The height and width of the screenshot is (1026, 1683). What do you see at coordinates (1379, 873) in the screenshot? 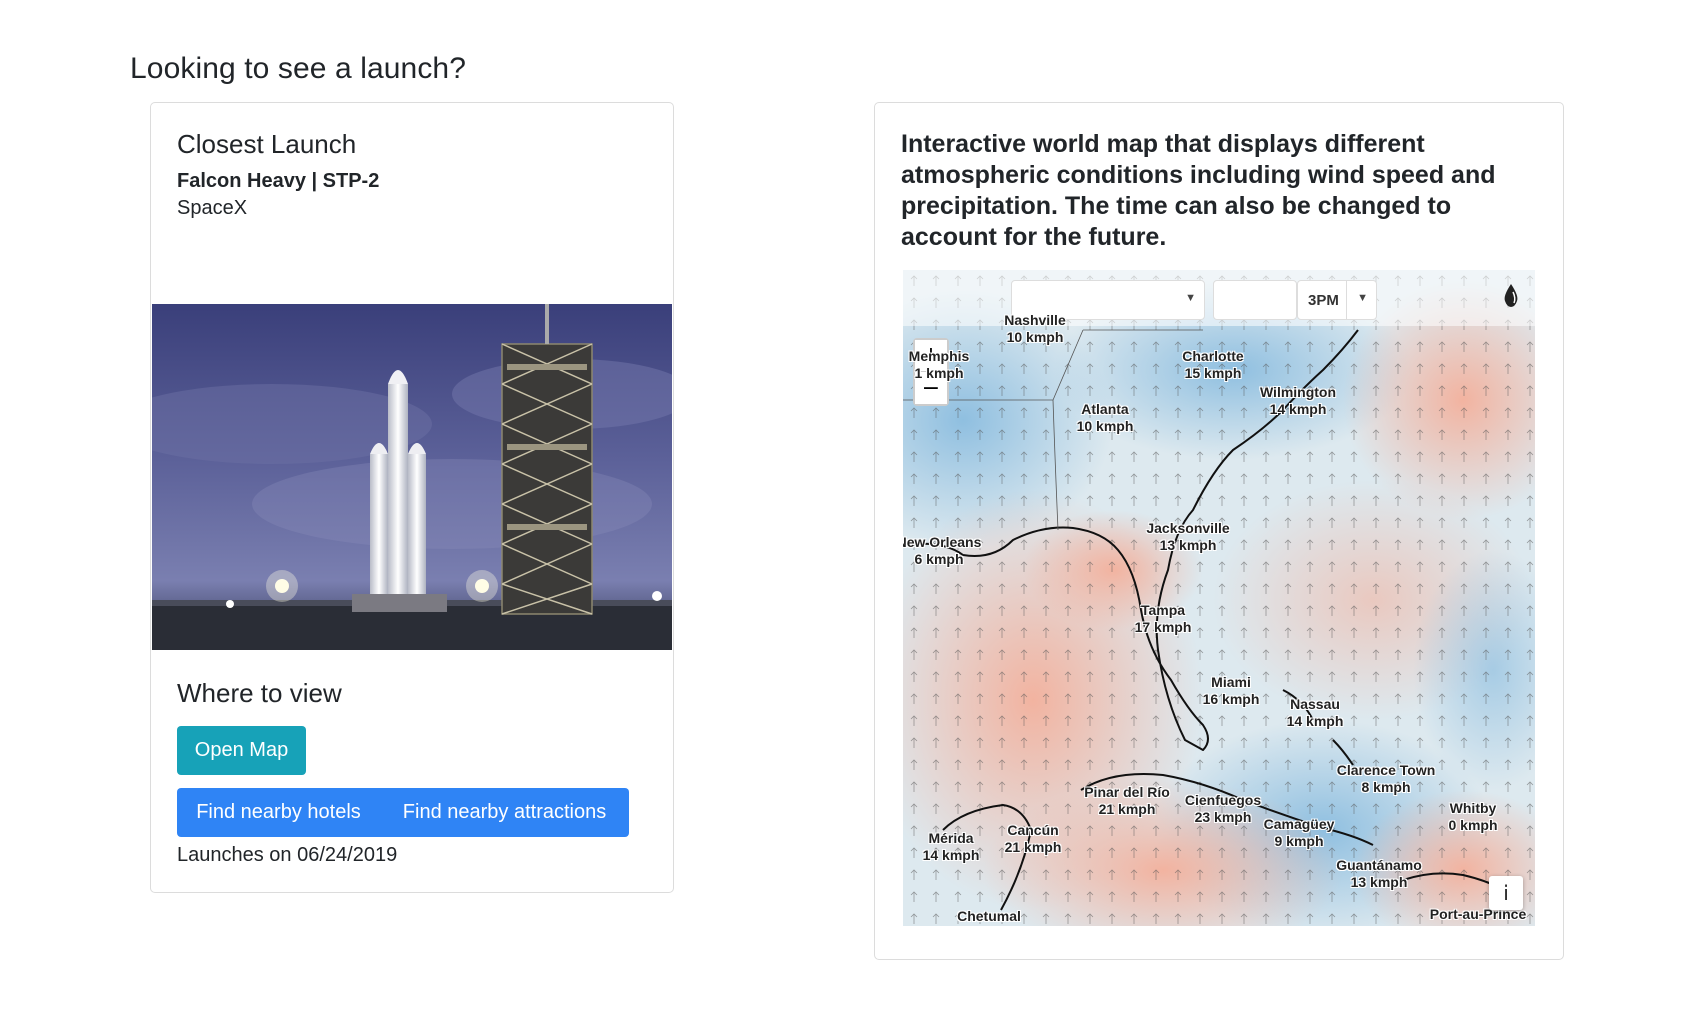
I see `city-label: Guantánamo 13 kmph` at bounding box center [1379, 873].